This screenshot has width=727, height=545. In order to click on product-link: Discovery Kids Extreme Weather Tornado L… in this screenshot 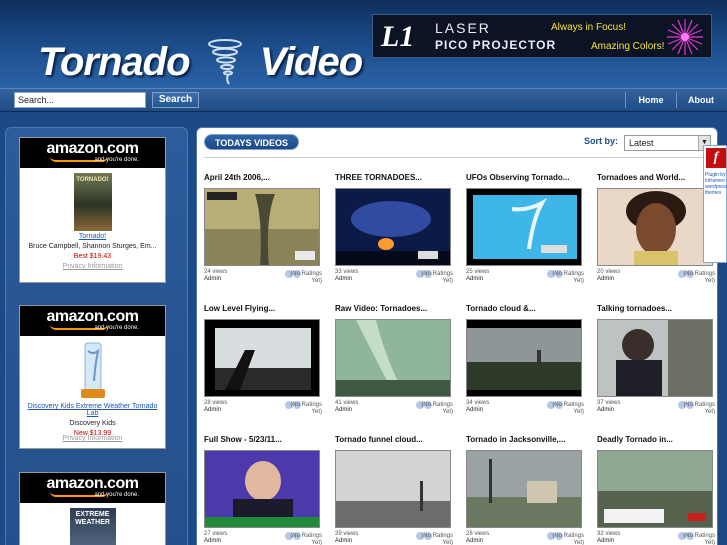, I will do `click(92, 410)`.